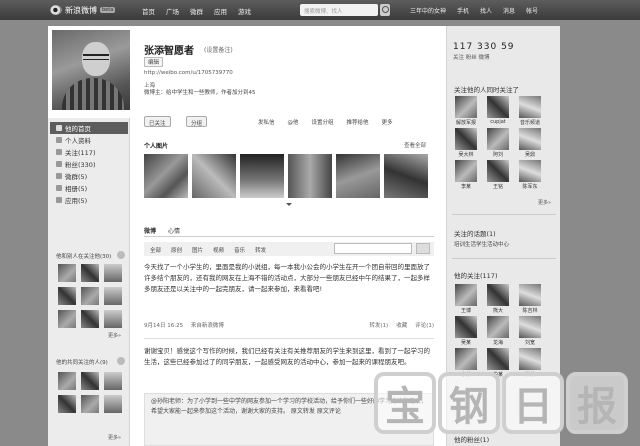 The width and height of the screenshot is (640, 446). Describe the element at coordinates (289, 204) in the screenshot. I see `chevron-down-icon` at that location.